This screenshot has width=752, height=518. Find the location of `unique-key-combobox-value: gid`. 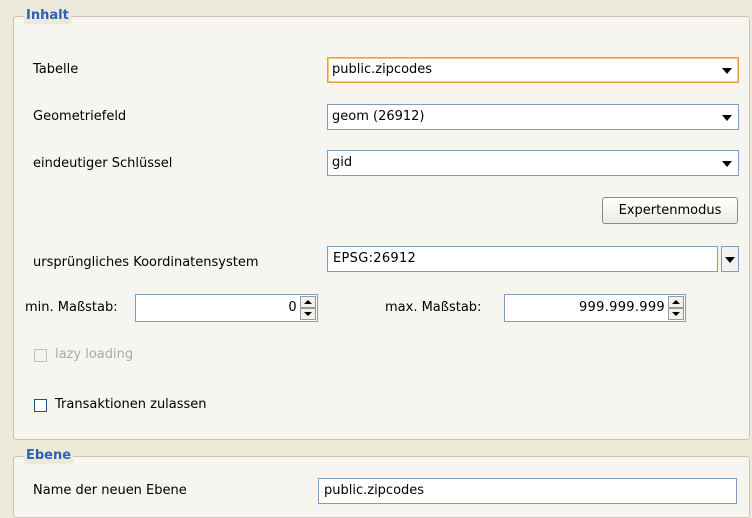

unique-key-combobox-value: gid is located at coordinates (342, 162).